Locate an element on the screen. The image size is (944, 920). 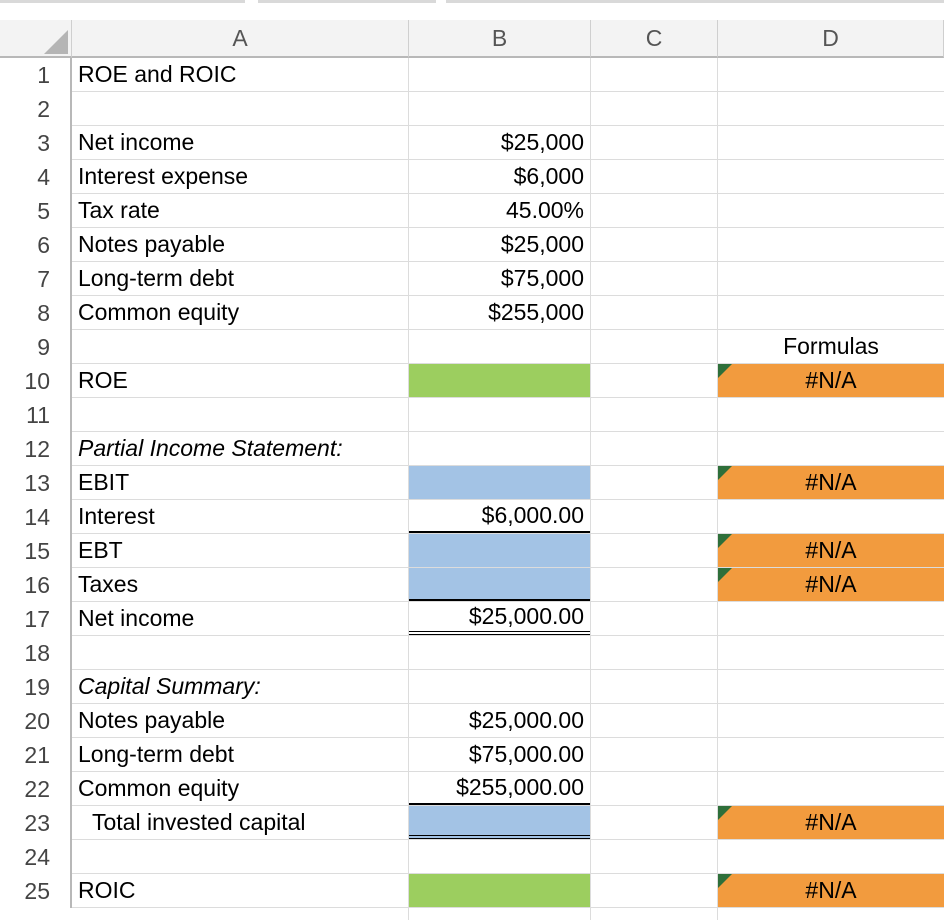
row-number: 14 is located at coordinates (37, 516).